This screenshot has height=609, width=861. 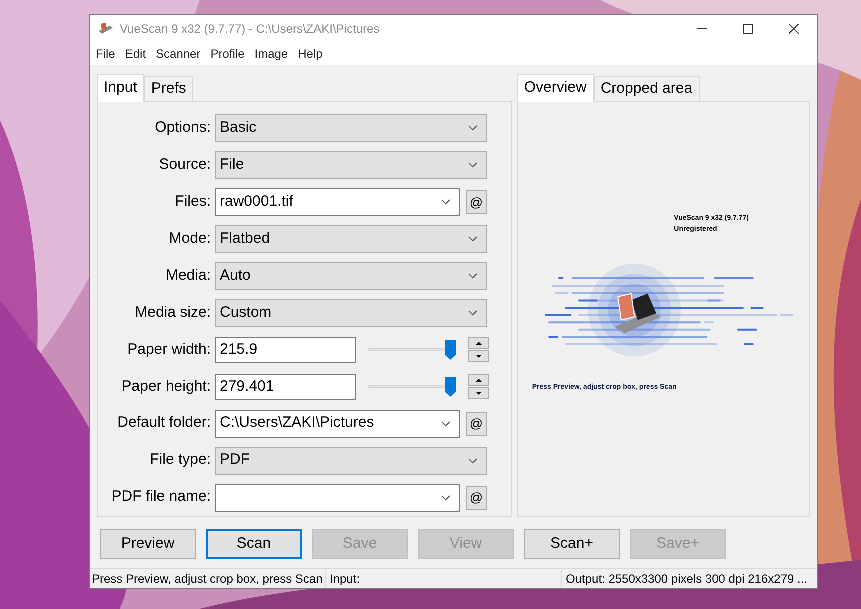 I want to click on combo-field: C:\Users\ZAKI\Pictures, so click(x=337, y=424).